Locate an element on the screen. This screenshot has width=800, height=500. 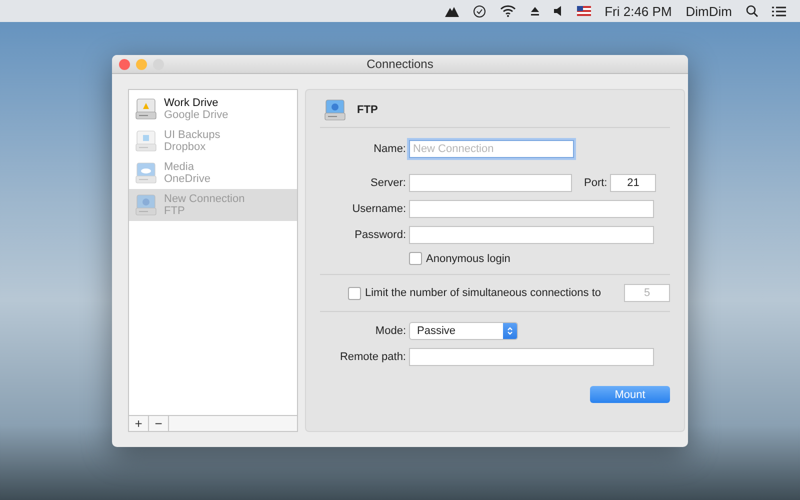
search-icon is located at coordinates (752, 11).